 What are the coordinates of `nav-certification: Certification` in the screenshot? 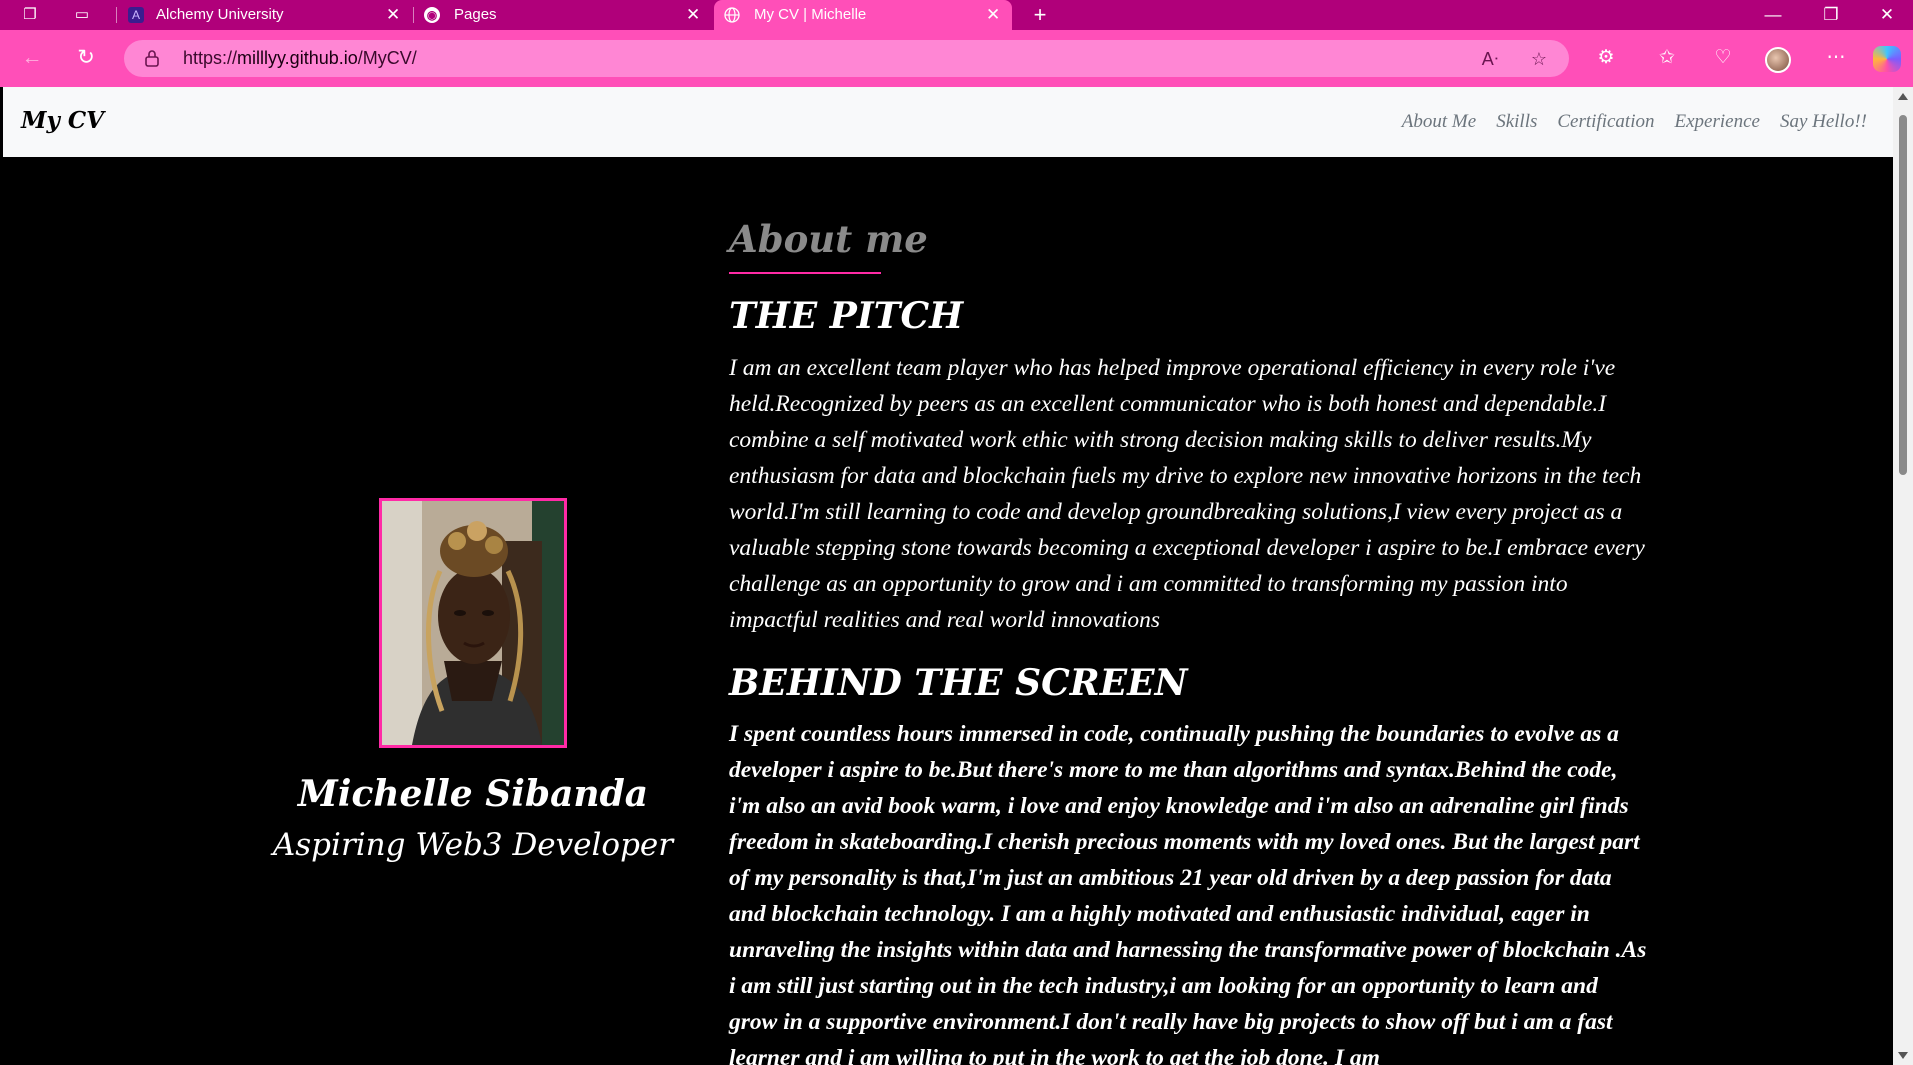 It's located at (1605, 122).